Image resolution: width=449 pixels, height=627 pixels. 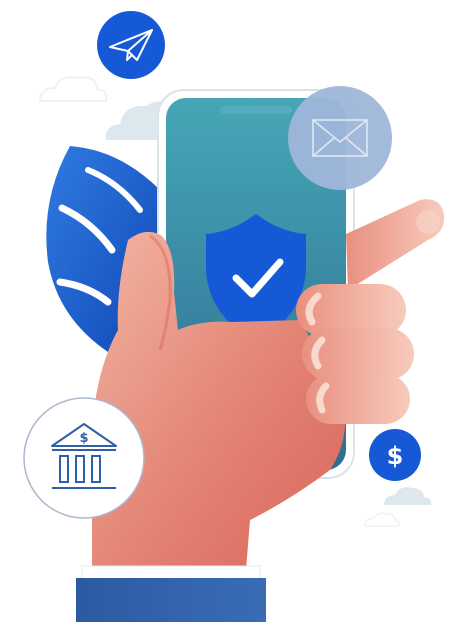 I want to click on envelope-icon, so click(x=340, y=138).